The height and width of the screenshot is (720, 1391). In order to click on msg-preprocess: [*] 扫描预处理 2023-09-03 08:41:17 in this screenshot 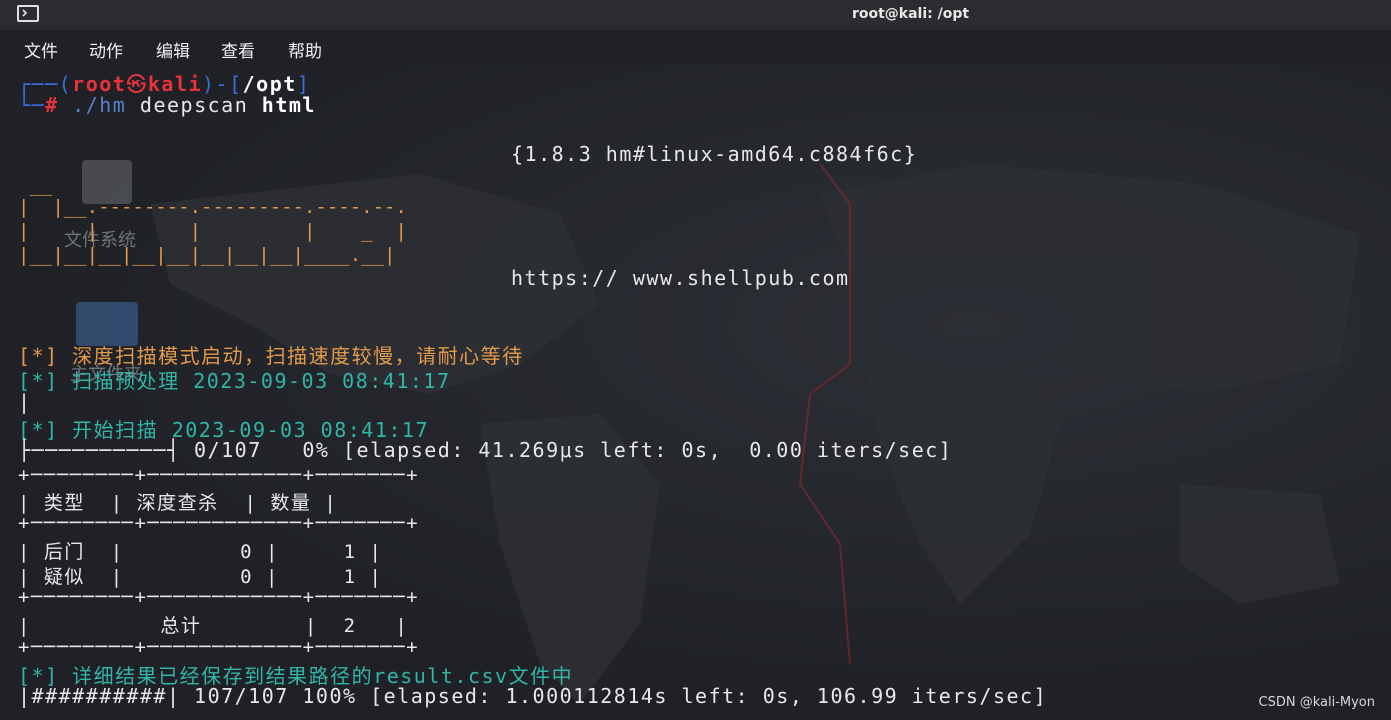, I will do `click(234, 381)`.